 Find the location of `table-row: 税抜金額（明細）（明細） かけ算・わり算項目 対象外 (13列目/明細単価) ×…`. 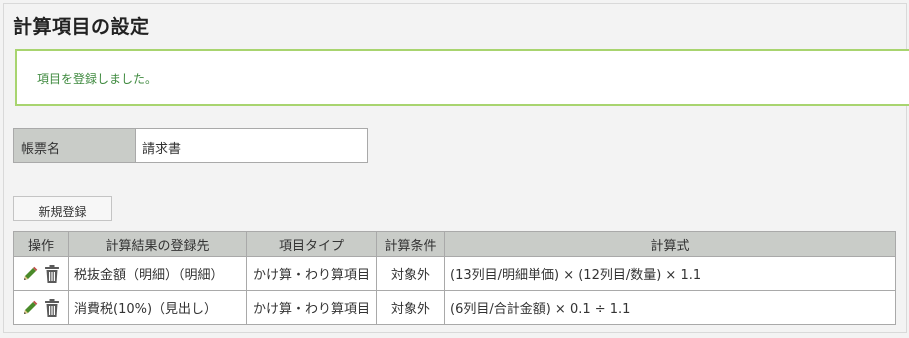

table-row: 税抜金額（明細）（明細） かけ算・わり算項目 対象外 (13列目/明細単価) ×… is located at coordinates (454, 273).